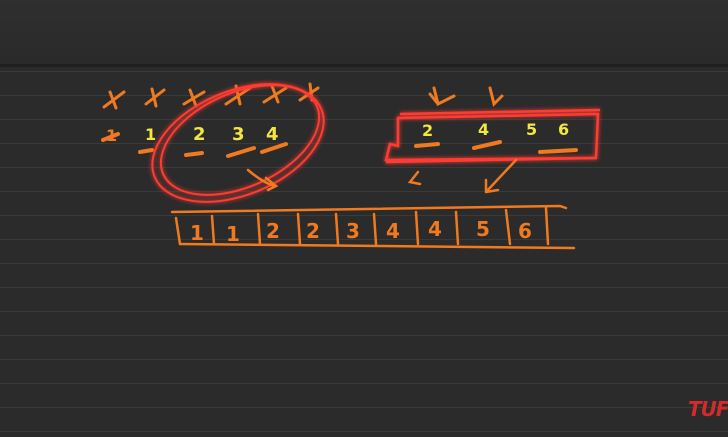  What do you see at coordinates (483, 129) in the screenshot?
I see `right-digit-2: 4` at bounding box center [483, 129].